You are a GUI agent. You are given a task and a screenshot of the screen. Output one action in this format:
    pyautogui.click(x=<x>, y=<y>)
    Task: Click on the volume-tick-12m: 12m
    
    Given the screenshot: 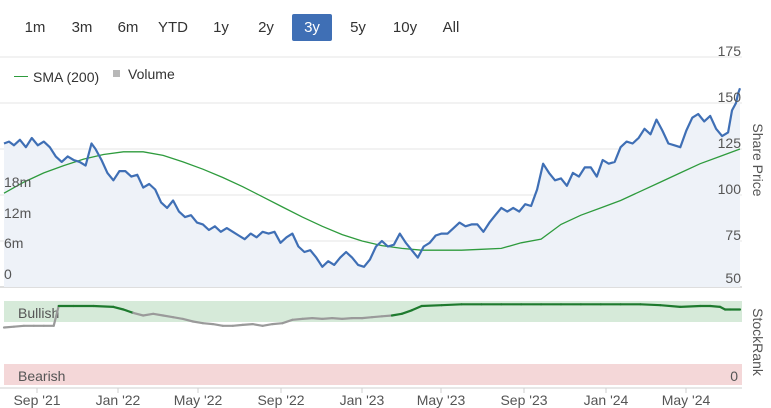 What is the action you would take?
    pyautogui.click(x=17, y=213)
    